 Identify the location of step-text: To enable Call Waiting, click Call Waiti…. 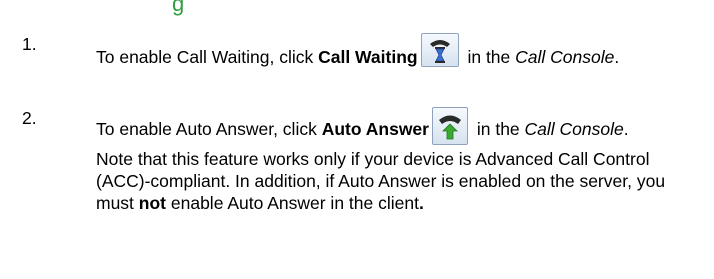
(398, 51).